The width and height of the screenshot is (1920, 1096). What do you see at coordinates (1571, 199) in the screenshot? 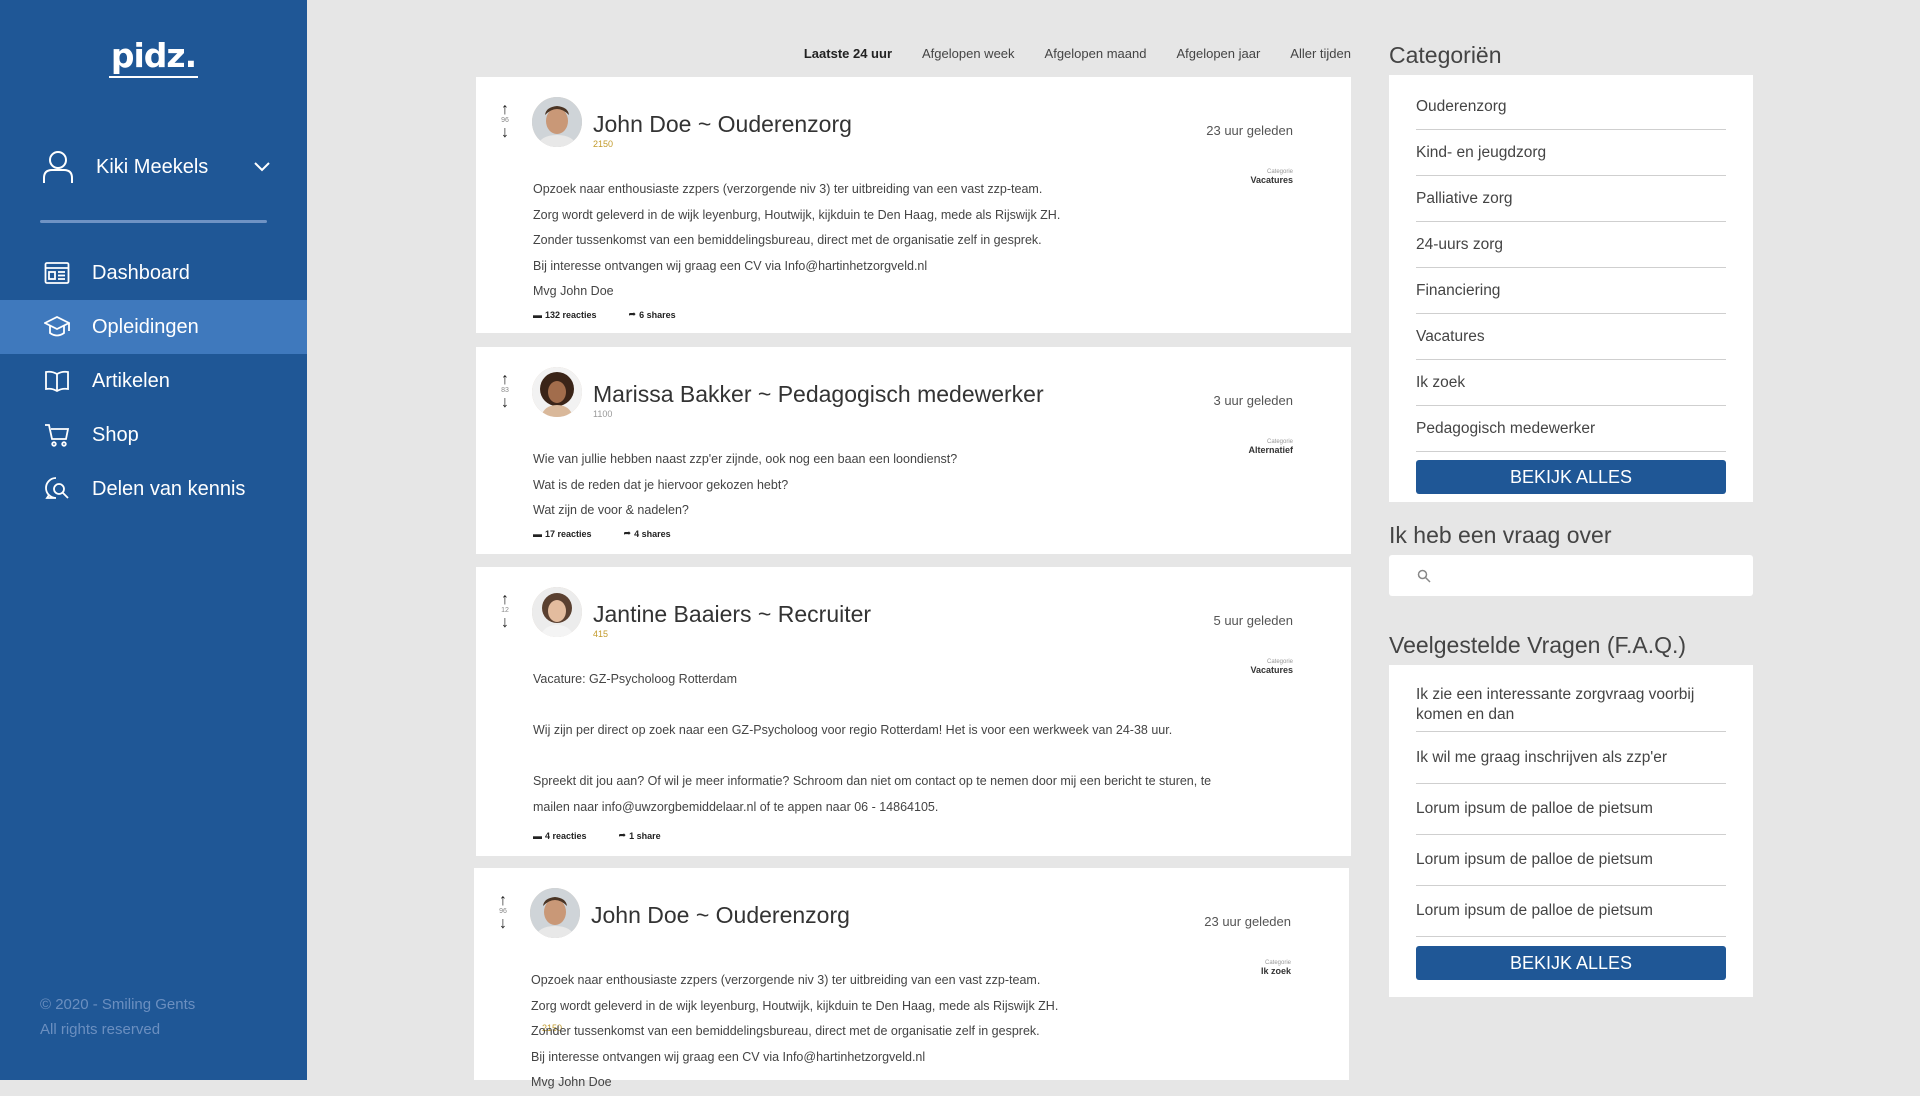
I see `category-item: Palliative zorg` at bounding box center [1571, 199].